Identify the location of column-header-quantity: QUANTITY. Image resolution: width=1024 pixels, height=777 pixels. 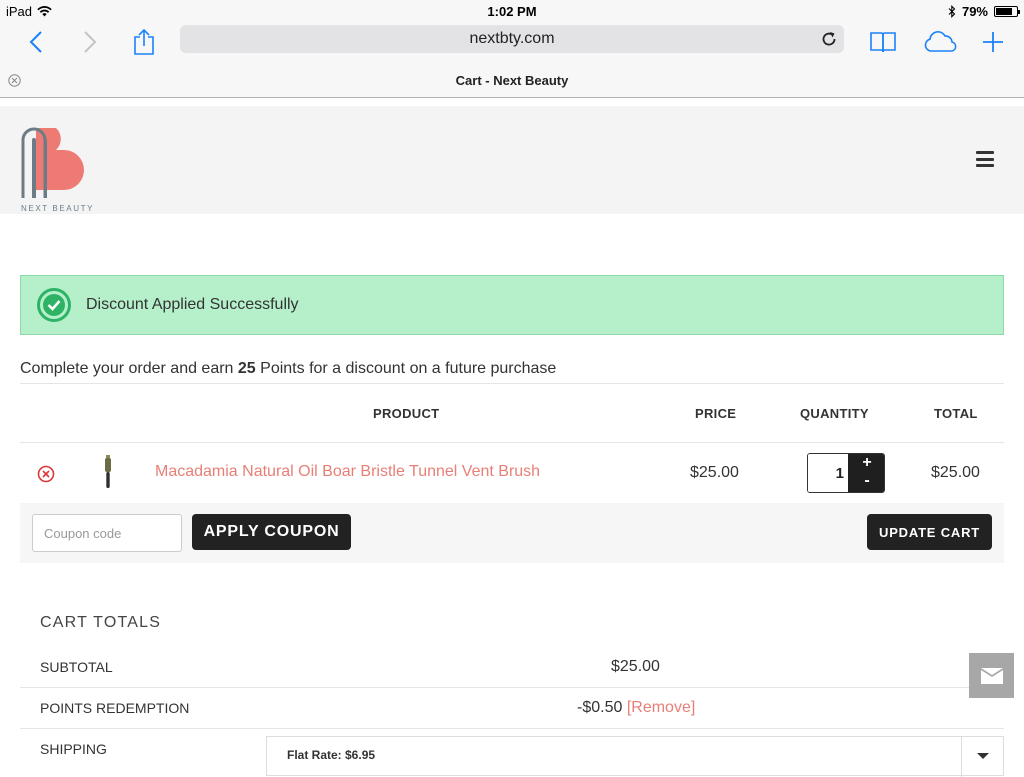
(834, 413).